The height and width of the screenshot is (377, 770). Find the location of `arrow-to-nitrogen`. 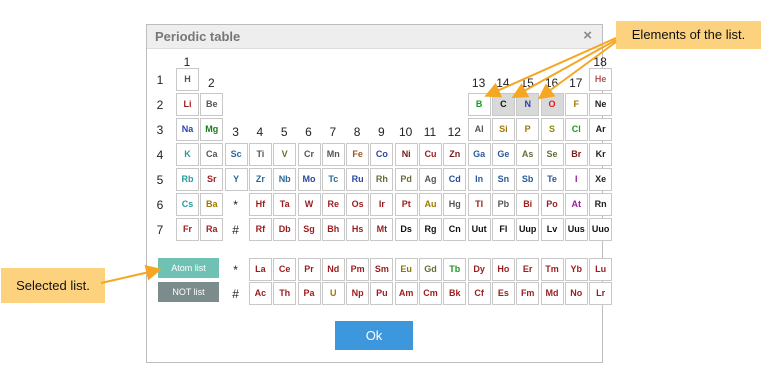

arrow-to-nitrogen is located at coordinates (564, 68).